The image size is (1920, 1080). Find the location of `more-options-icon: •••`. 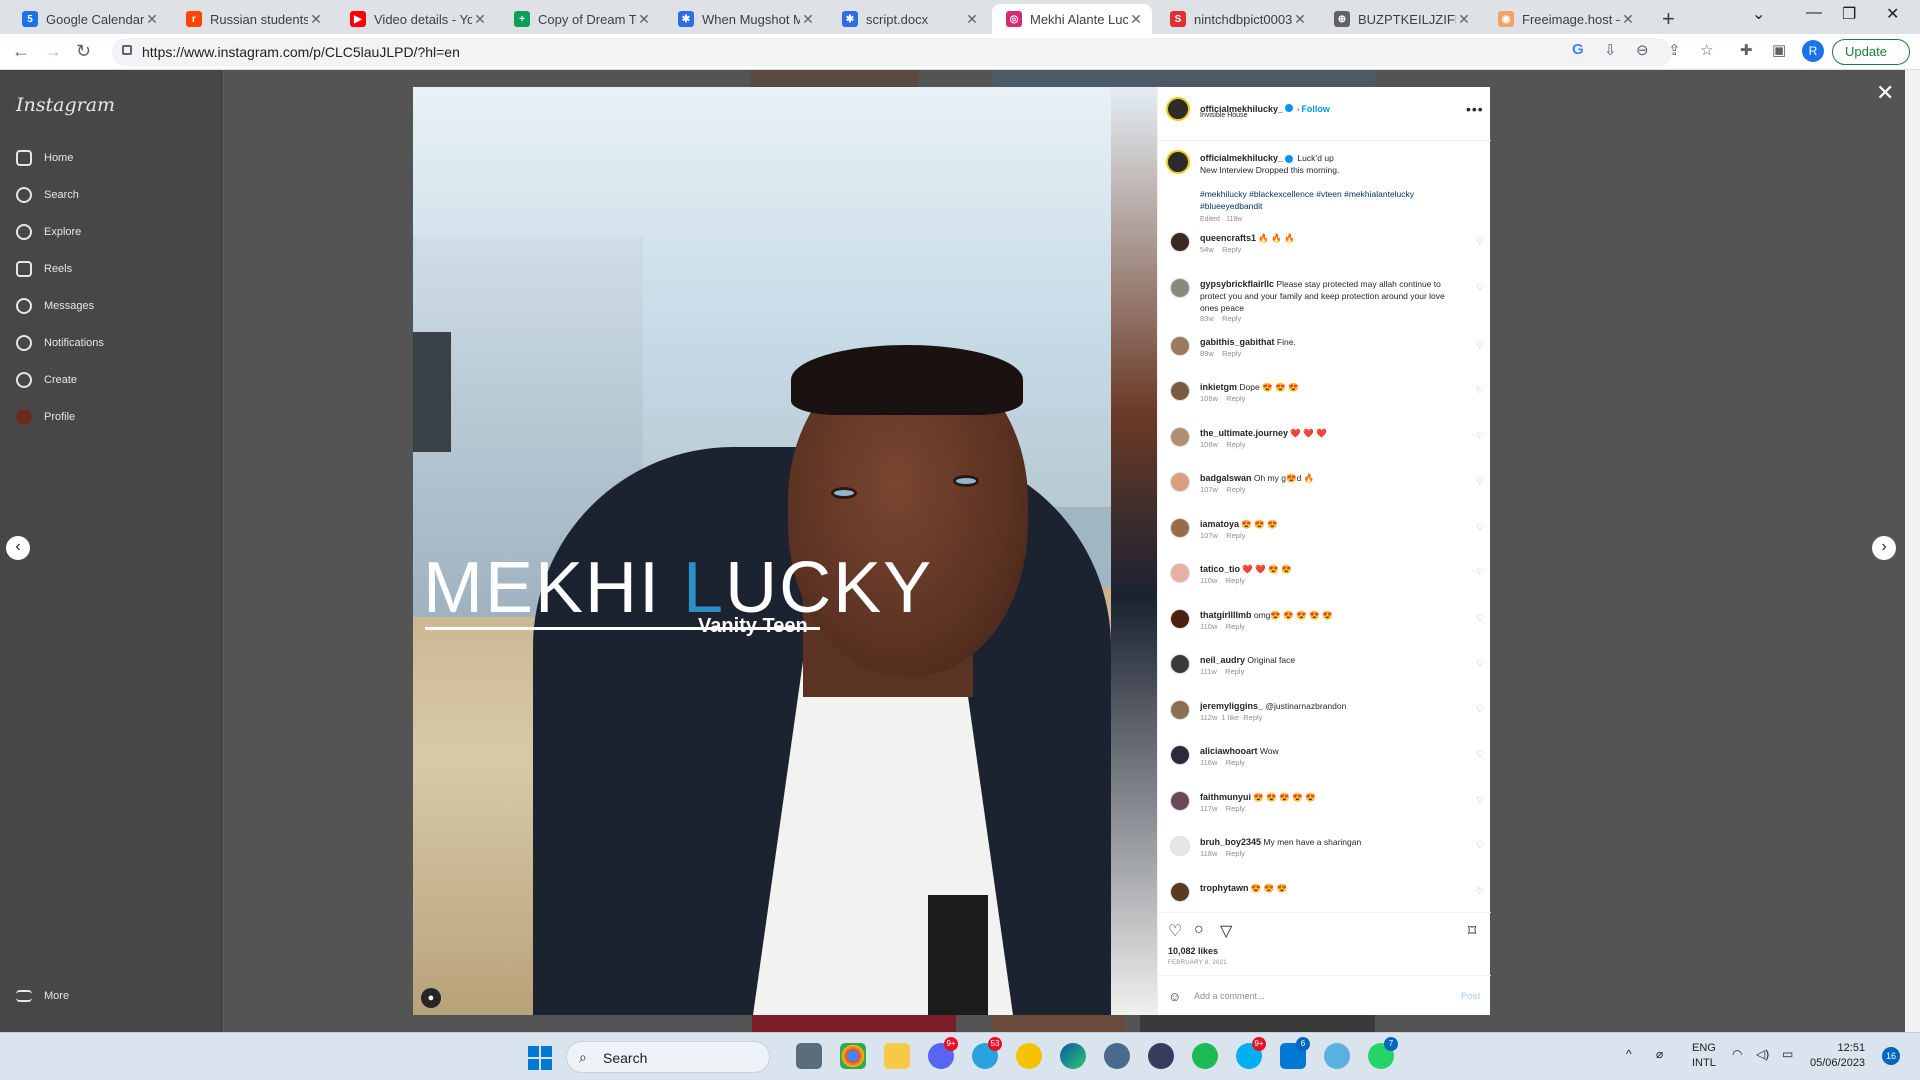

more-options-icon: ••• is located at coordinates (1475, 109).